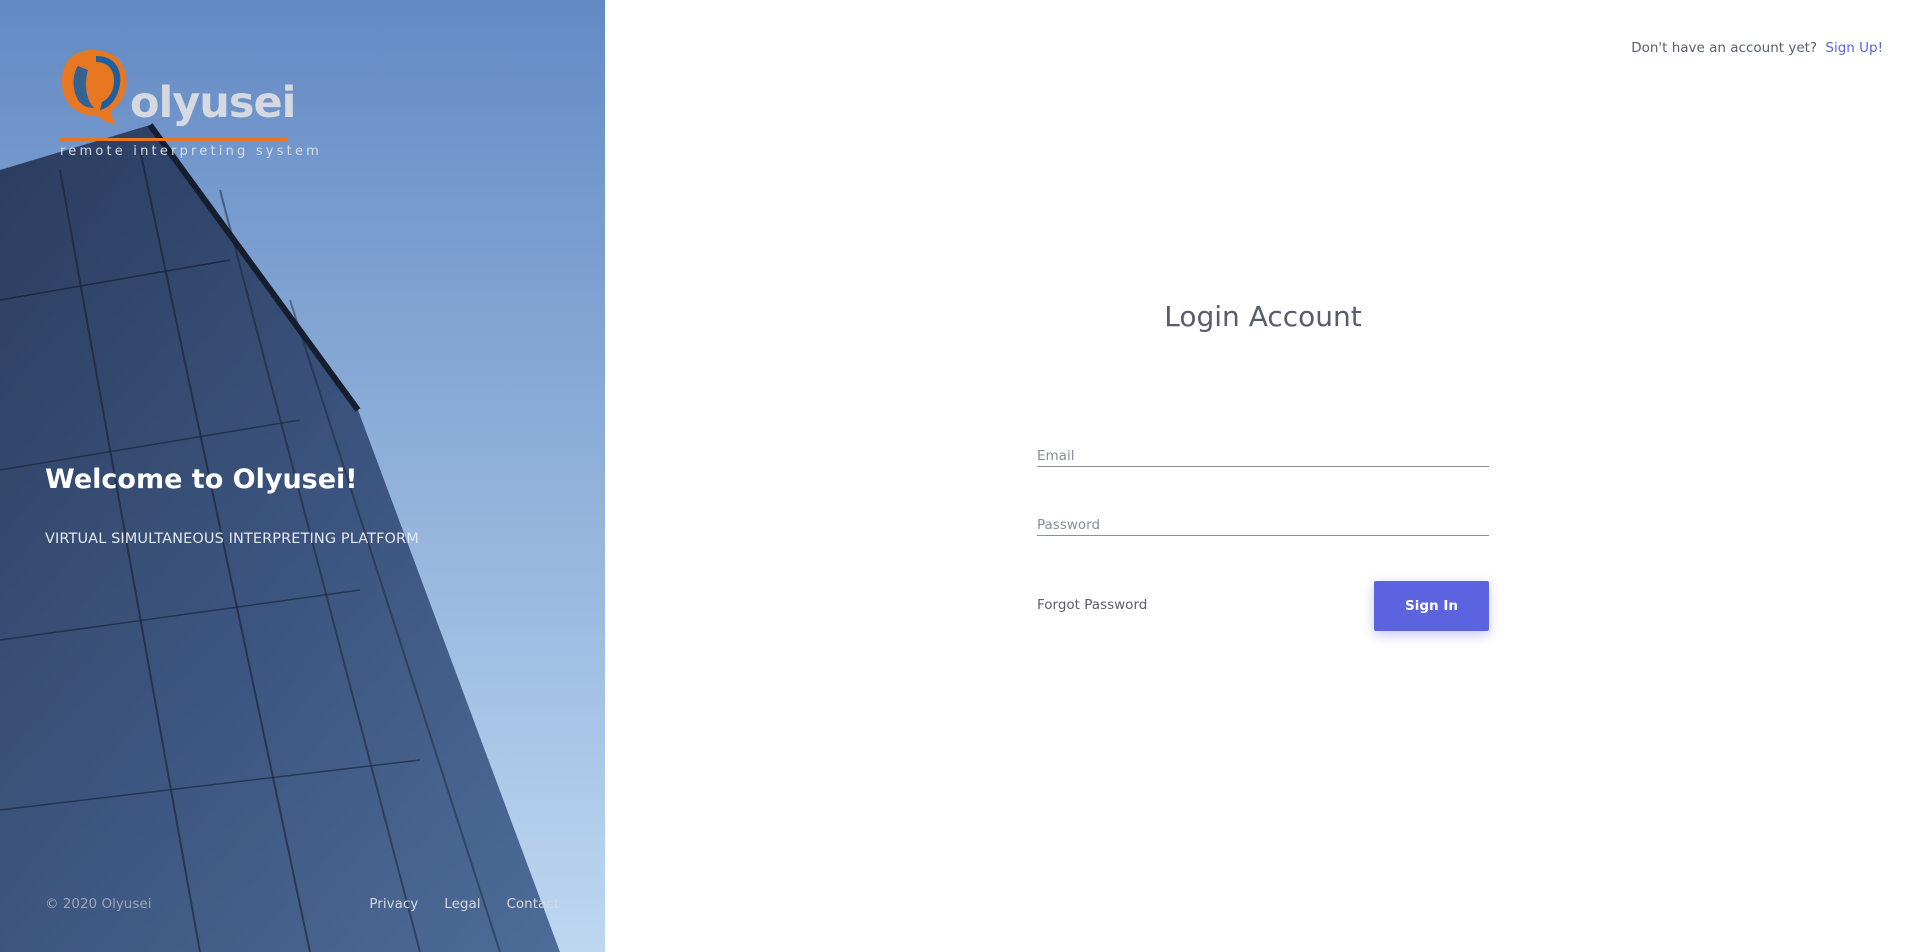 This screenshot has height=952, width=1919. I want to click on email-input, so click(1263, 456).